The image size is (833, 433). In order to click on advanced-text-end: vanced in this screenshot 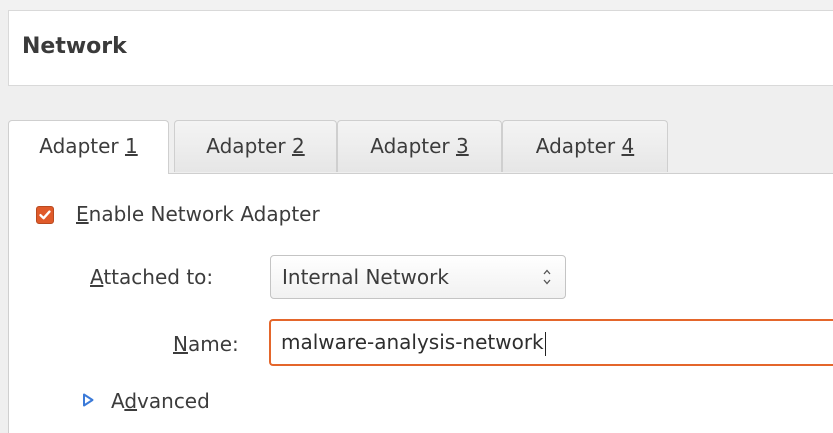, I will do `click(173, 401)`.